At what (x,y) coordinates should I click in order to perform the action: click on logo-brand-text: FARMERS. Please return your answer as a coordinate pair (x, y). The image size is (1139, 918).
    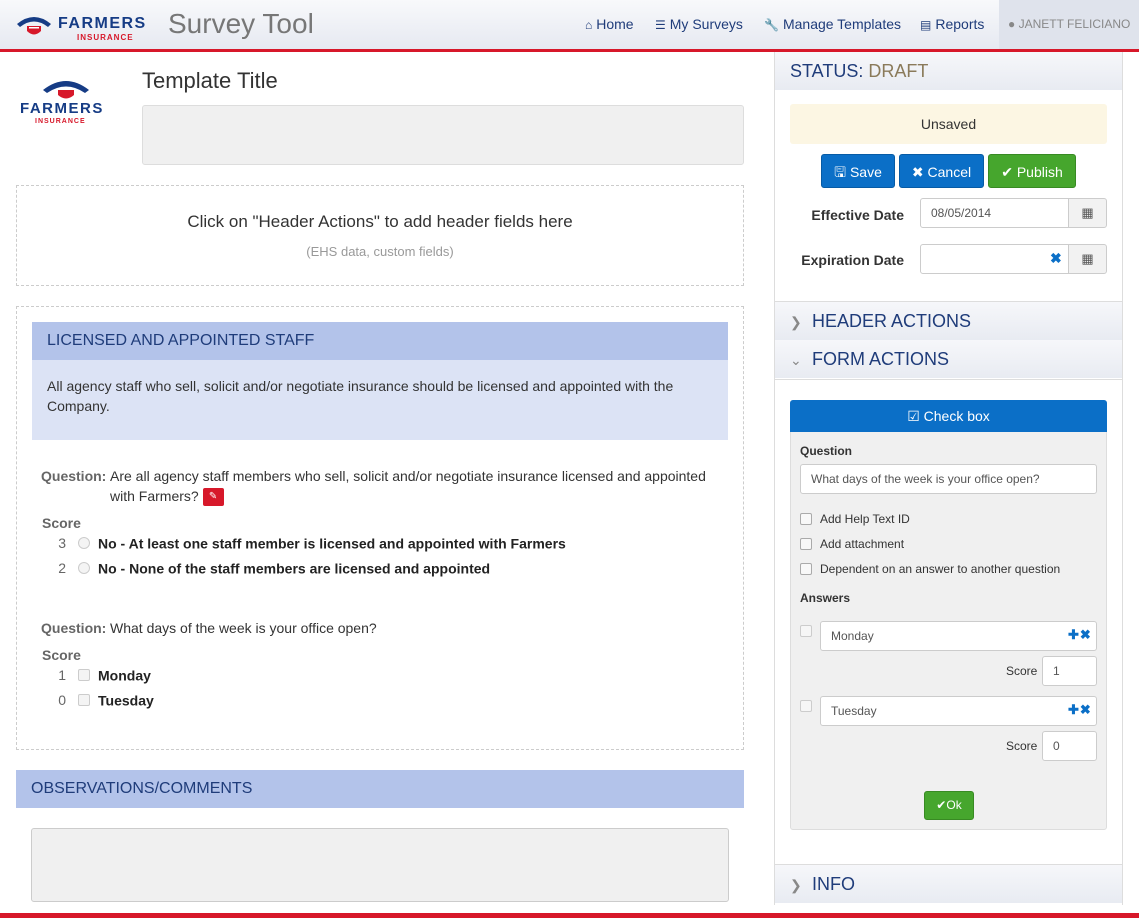
    Looking at the image, I should click on (102, 23).